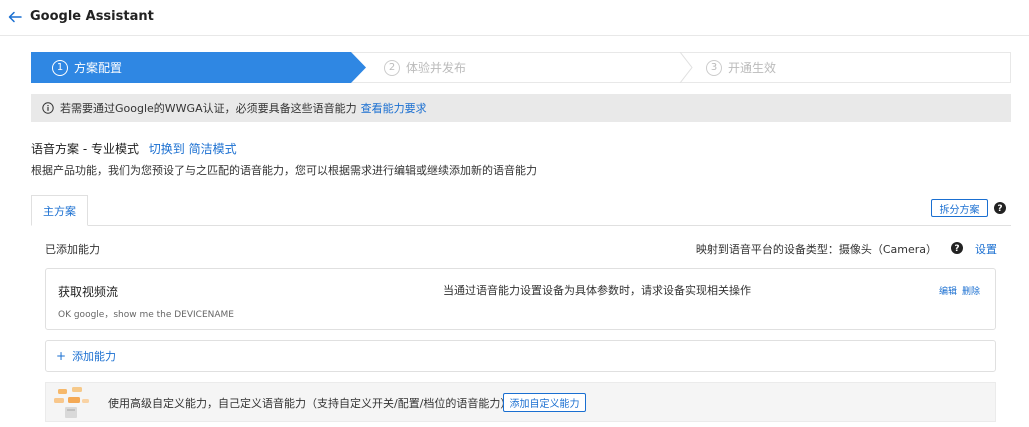 The width and height of the screenshot is (1029, 427). What do you see at coordinates (85, 149) in the screenshot?
I see `scheme-title: 语音方案 - 专业模式` at bounding box center [85, 149].